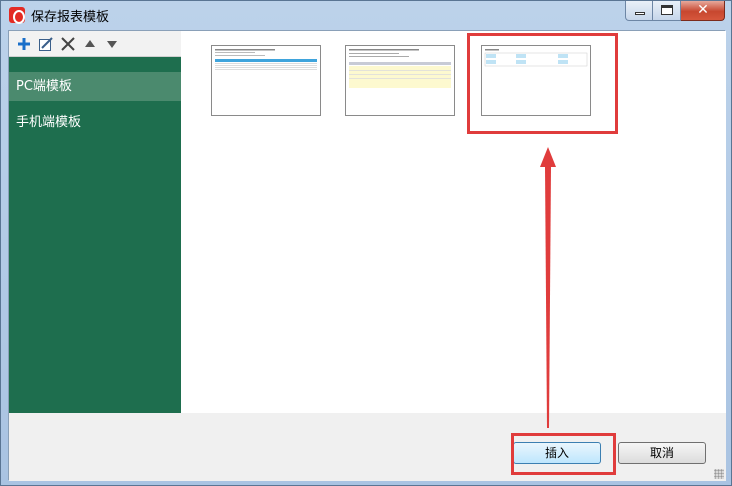  Describe the element at coordinates (662, 453) in the screenshot. I see `cancel-button: 取消` at that location.